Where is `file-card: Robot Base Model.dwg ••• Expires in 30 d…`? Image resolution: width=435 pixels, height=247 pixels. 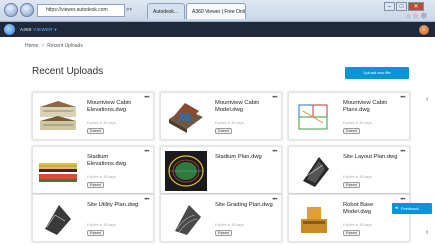
file-card: Robot Base Model.dwg ••• Expires in 30 d… is located at coordinates (349, 218).